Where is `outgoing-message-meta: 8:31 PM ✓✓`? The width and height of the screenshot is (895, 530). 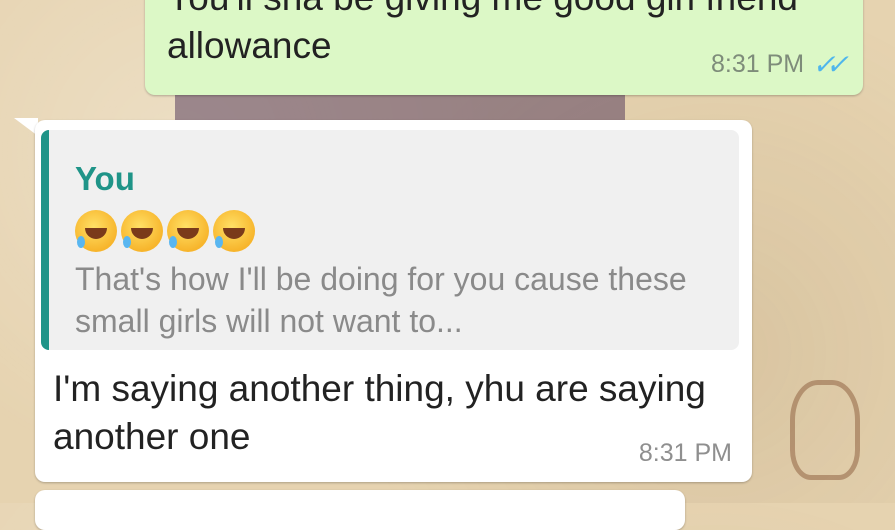 outgoing-message-meta: 8:31 PM ✓✓ is located at coordinates (779, 64).